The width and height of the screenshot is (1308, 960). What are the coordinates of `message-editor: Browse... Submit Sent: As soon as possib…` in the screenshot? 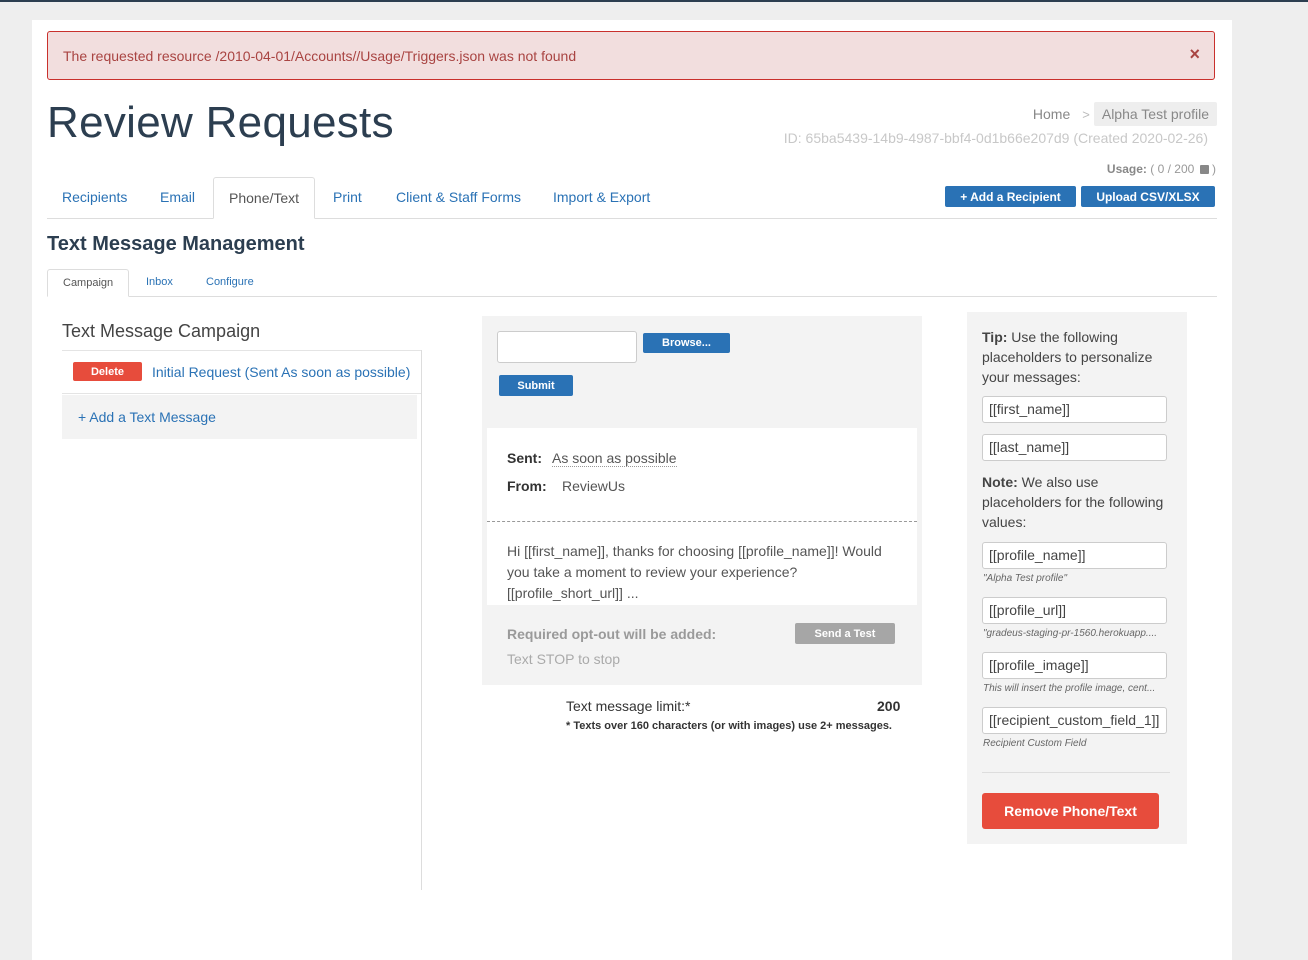 It's located at (702, 500).